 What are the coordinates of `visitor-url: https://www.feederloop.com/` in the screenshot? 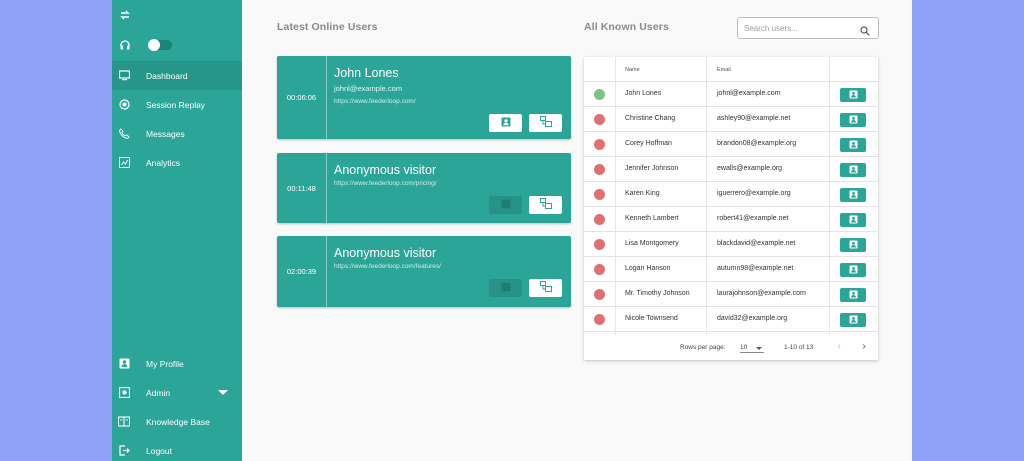 It's located at (375, 101).